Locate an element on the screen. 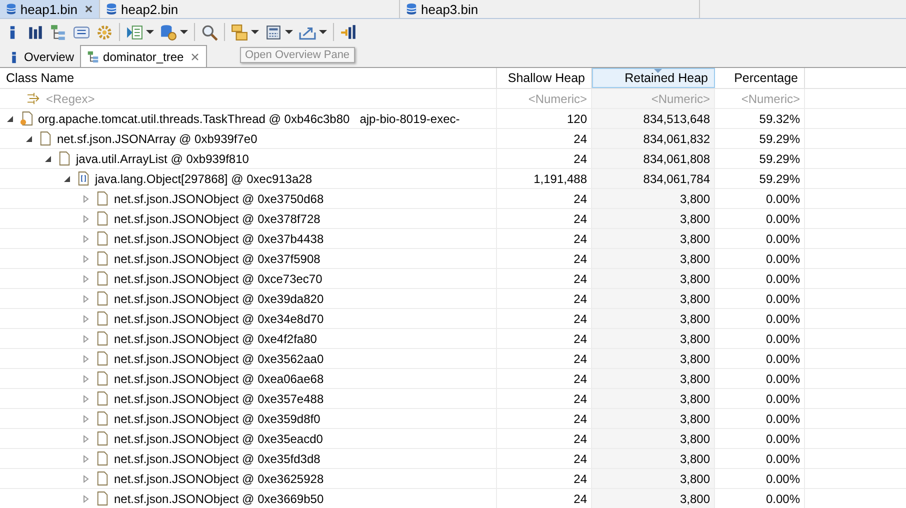  bar-chart-icon is located at coordinates (35, 32).